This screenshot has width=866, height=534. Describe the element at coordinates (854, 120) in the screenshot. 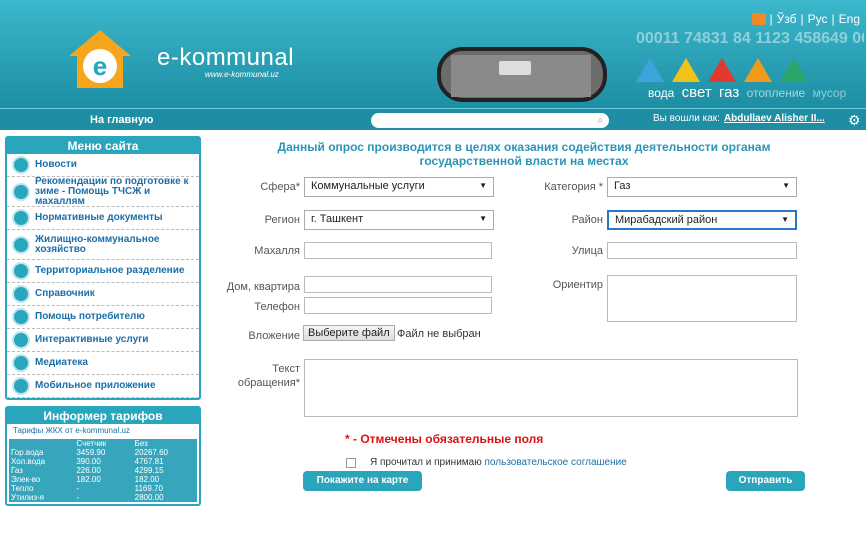

I see `gear-icon: ⚙` at that location.